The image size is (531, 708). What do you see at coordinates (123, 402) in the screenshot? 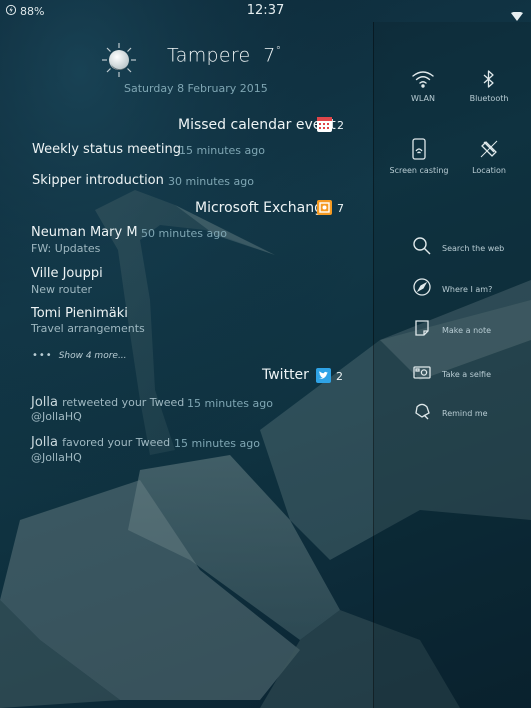
I see `tweet-action: retweeted your Tweed` at bounding box center [123, 402].